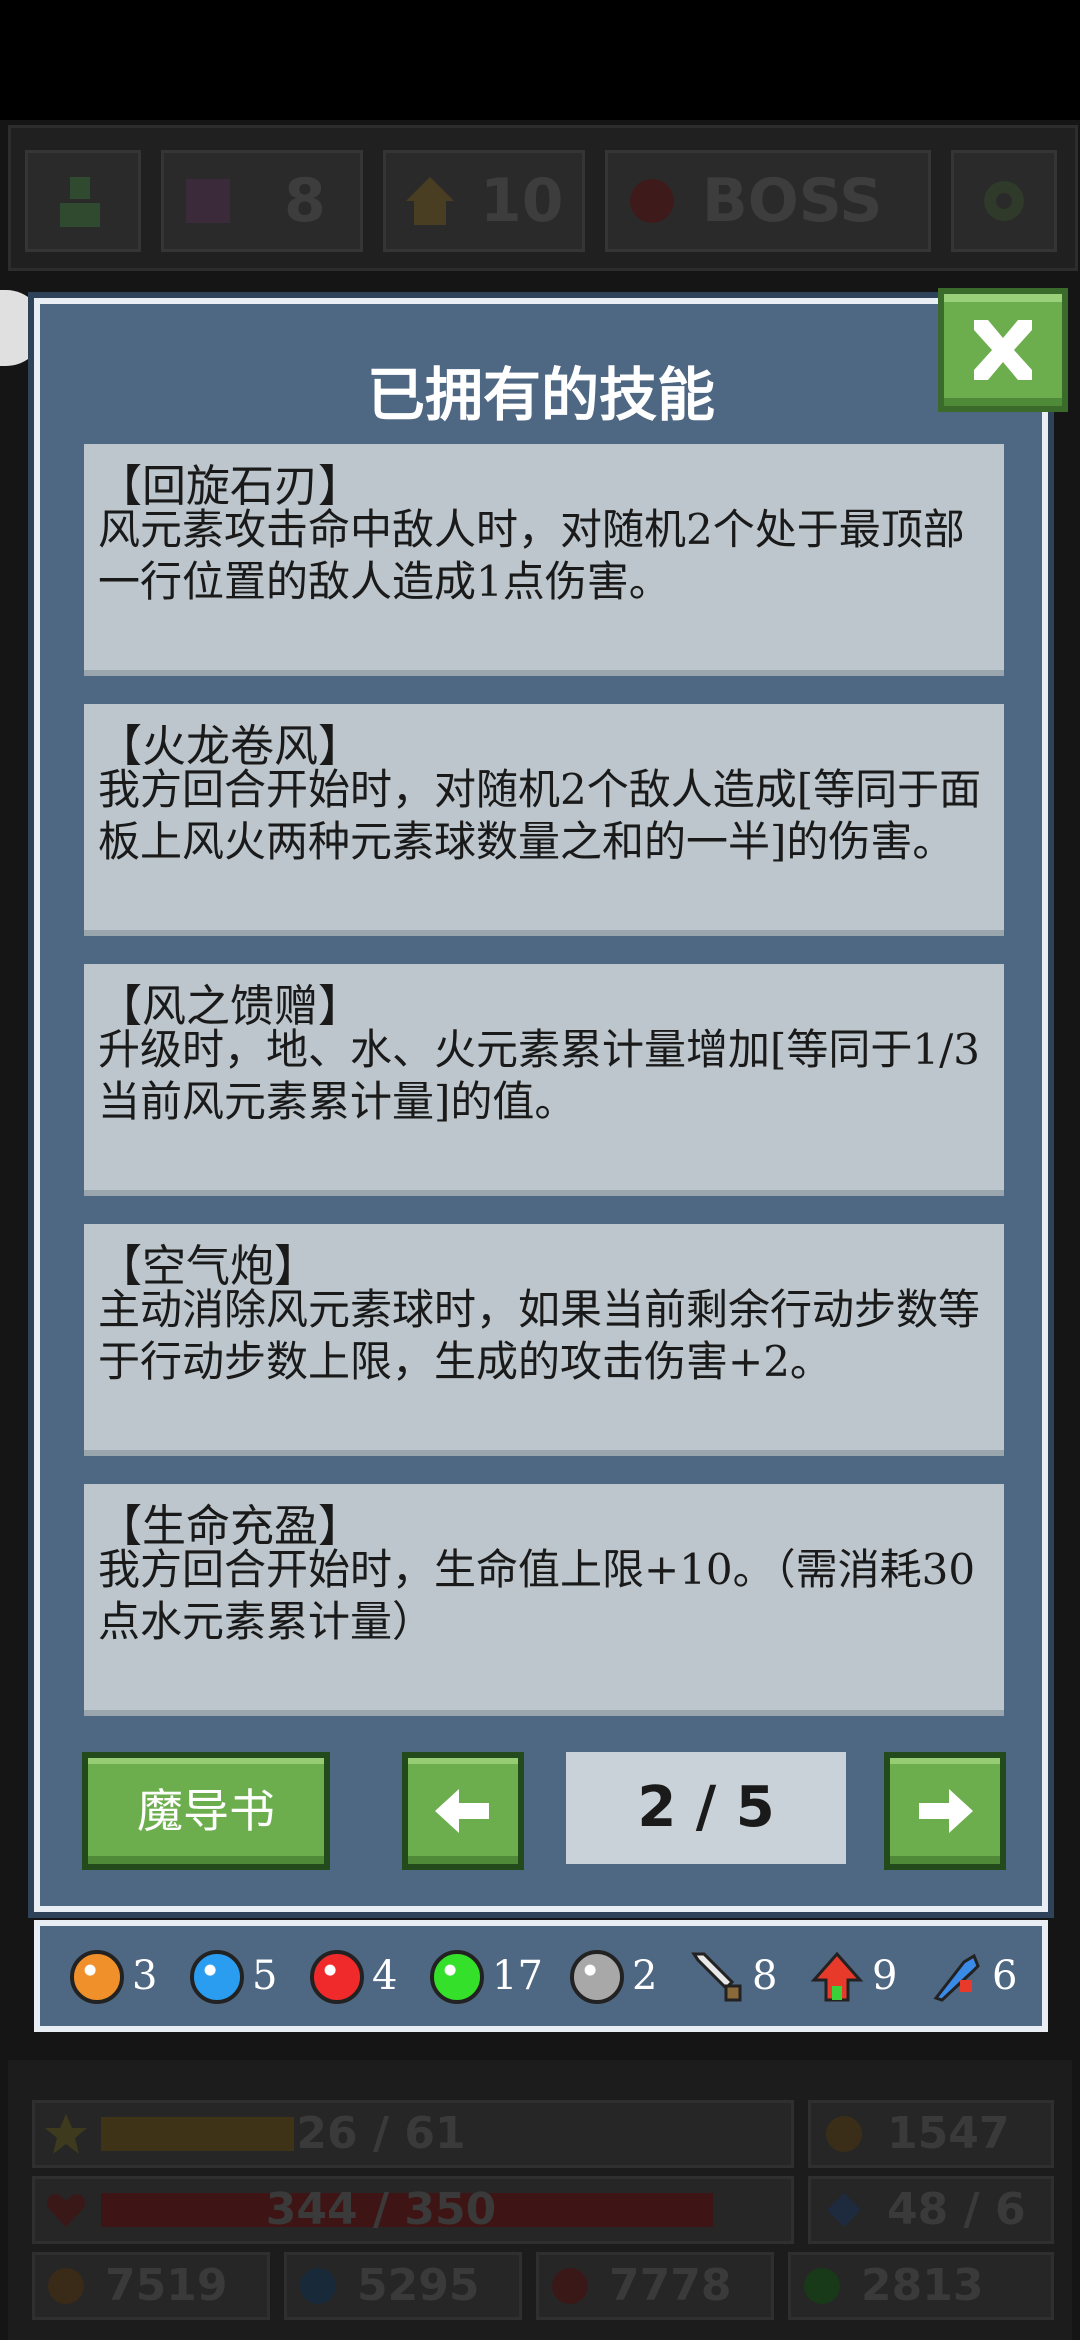 Image resolution: width=1080 pixels, height=2340 pixels. What do you see at coordinates (956, 2209) in the screenshot?
I see `steps-value: 48 / 6` at bounding box center [956, 2209].